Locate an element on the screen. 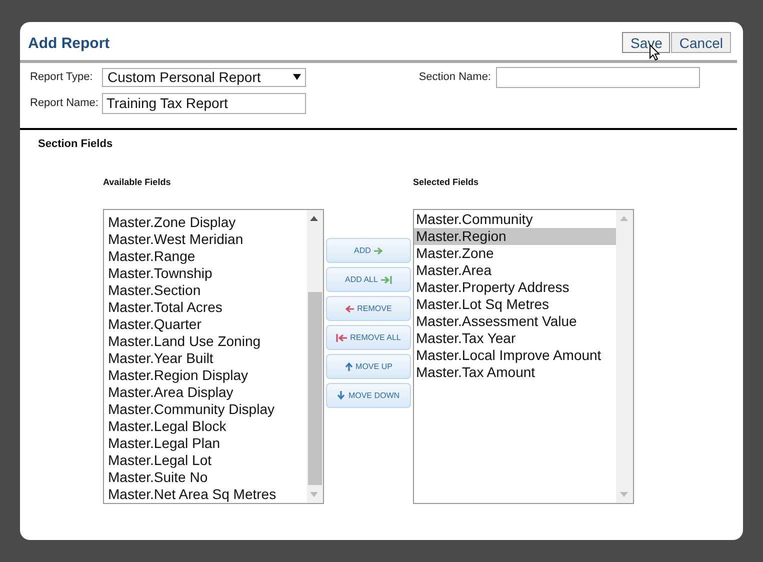 This screenshot has width=763, height=562. list-item: Master.Range is located at coordinates (206, 256).